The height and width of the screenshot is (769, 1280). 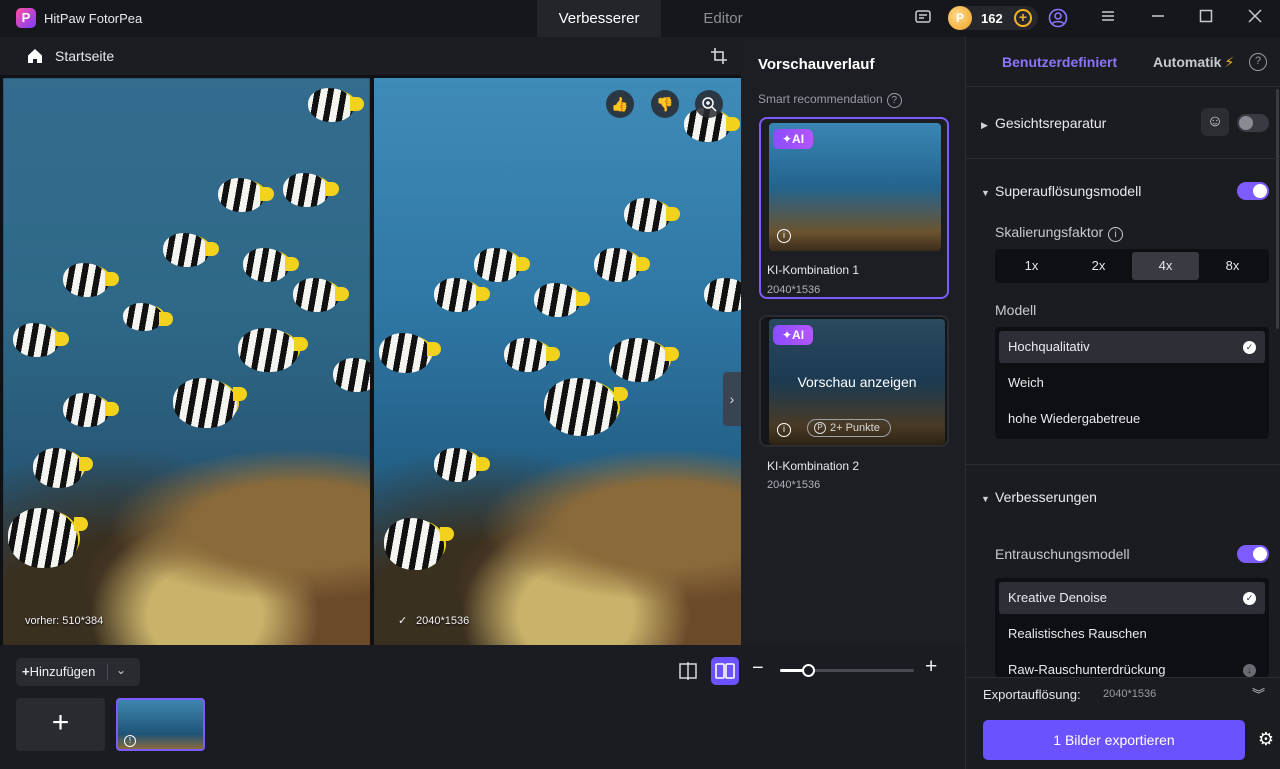 I want to click on super-resolution-row: ▼ Superauflösungsmodell, so click(x=1061, y=191).